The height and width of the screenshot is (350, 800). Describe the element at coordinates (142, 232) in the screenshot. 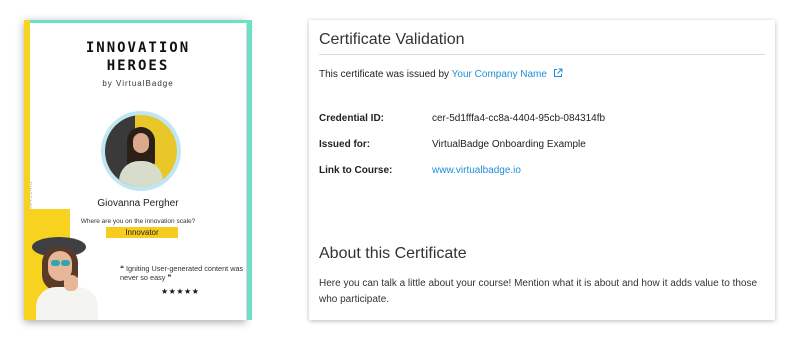

I see `level-badge: Innovator` at that location.